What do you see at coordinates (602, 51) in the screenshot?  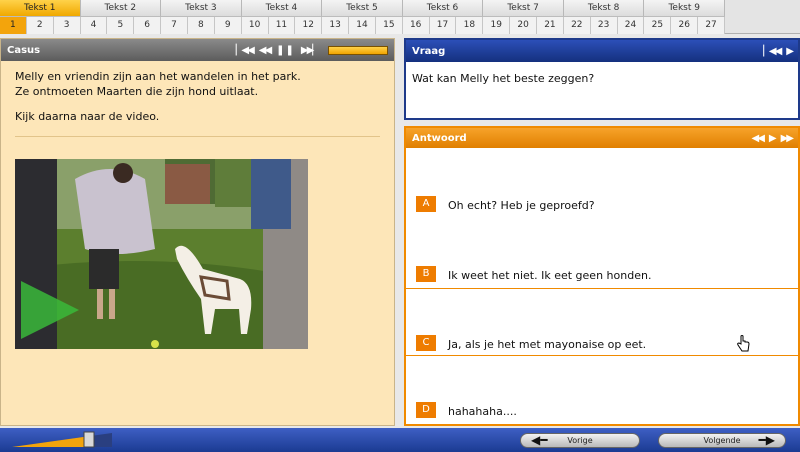 I see `vraag-header: Vraag ▏◀◀ ▶` at bounding box center [602, 51].